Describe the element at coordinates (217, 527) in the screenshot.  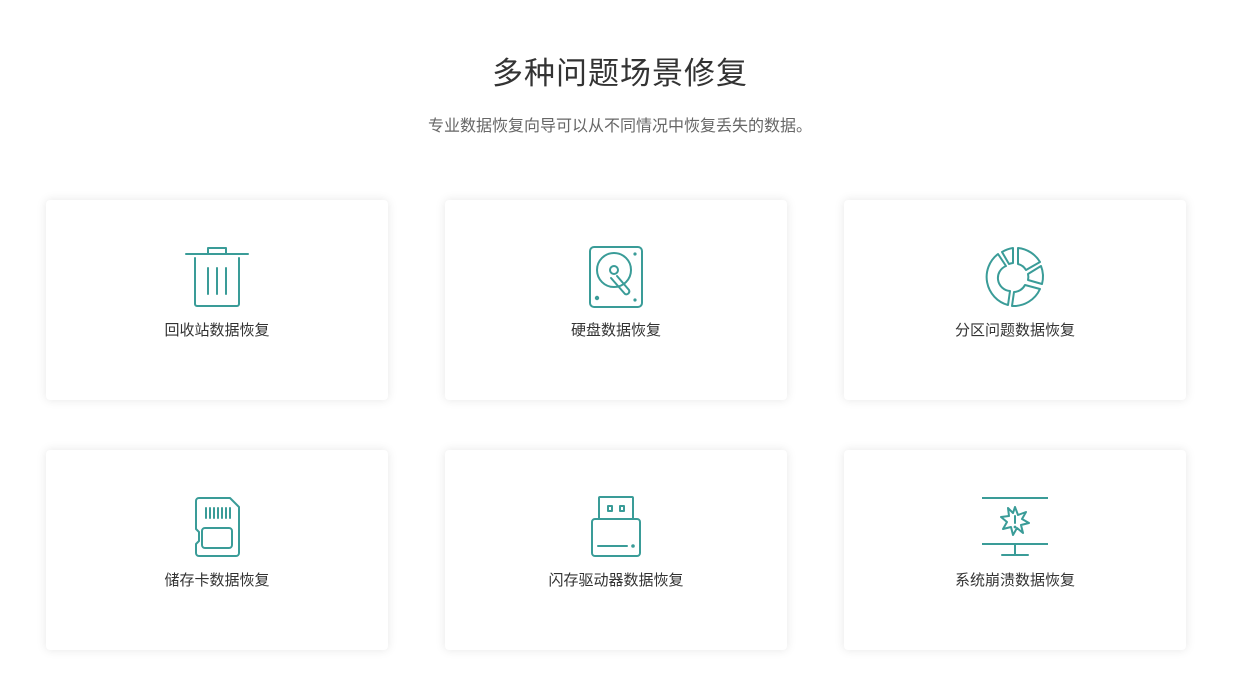
I see `memory-card-icon` at that location.